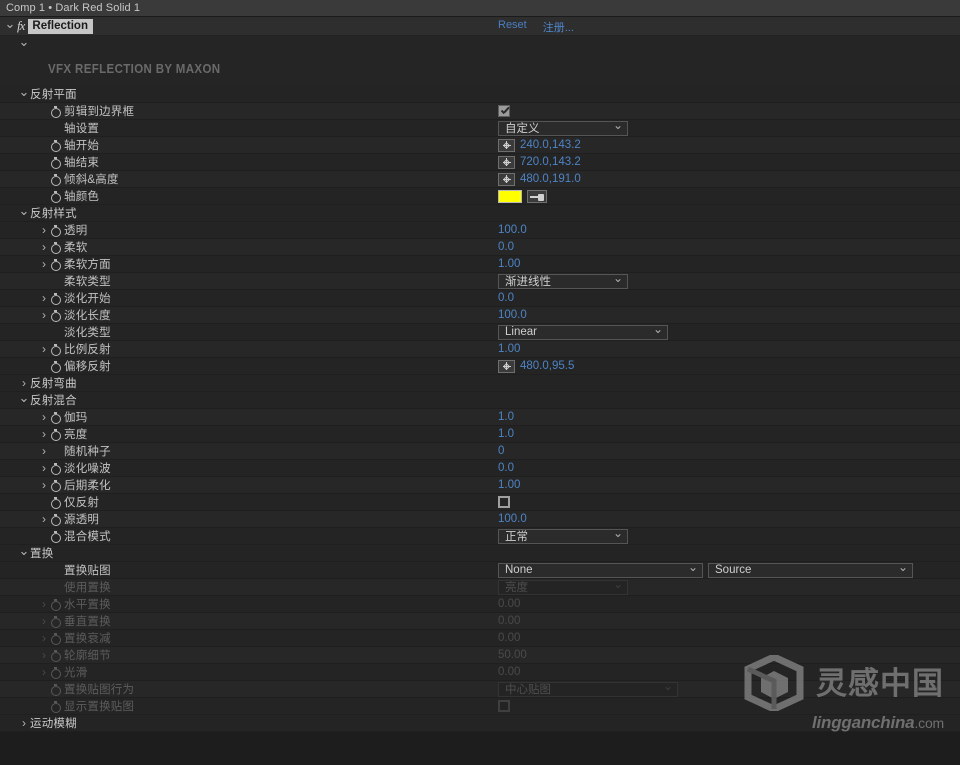 The width and height of the screenshot is (960, 765). I want to click on section-header-4: 置换, so click(480, 553).